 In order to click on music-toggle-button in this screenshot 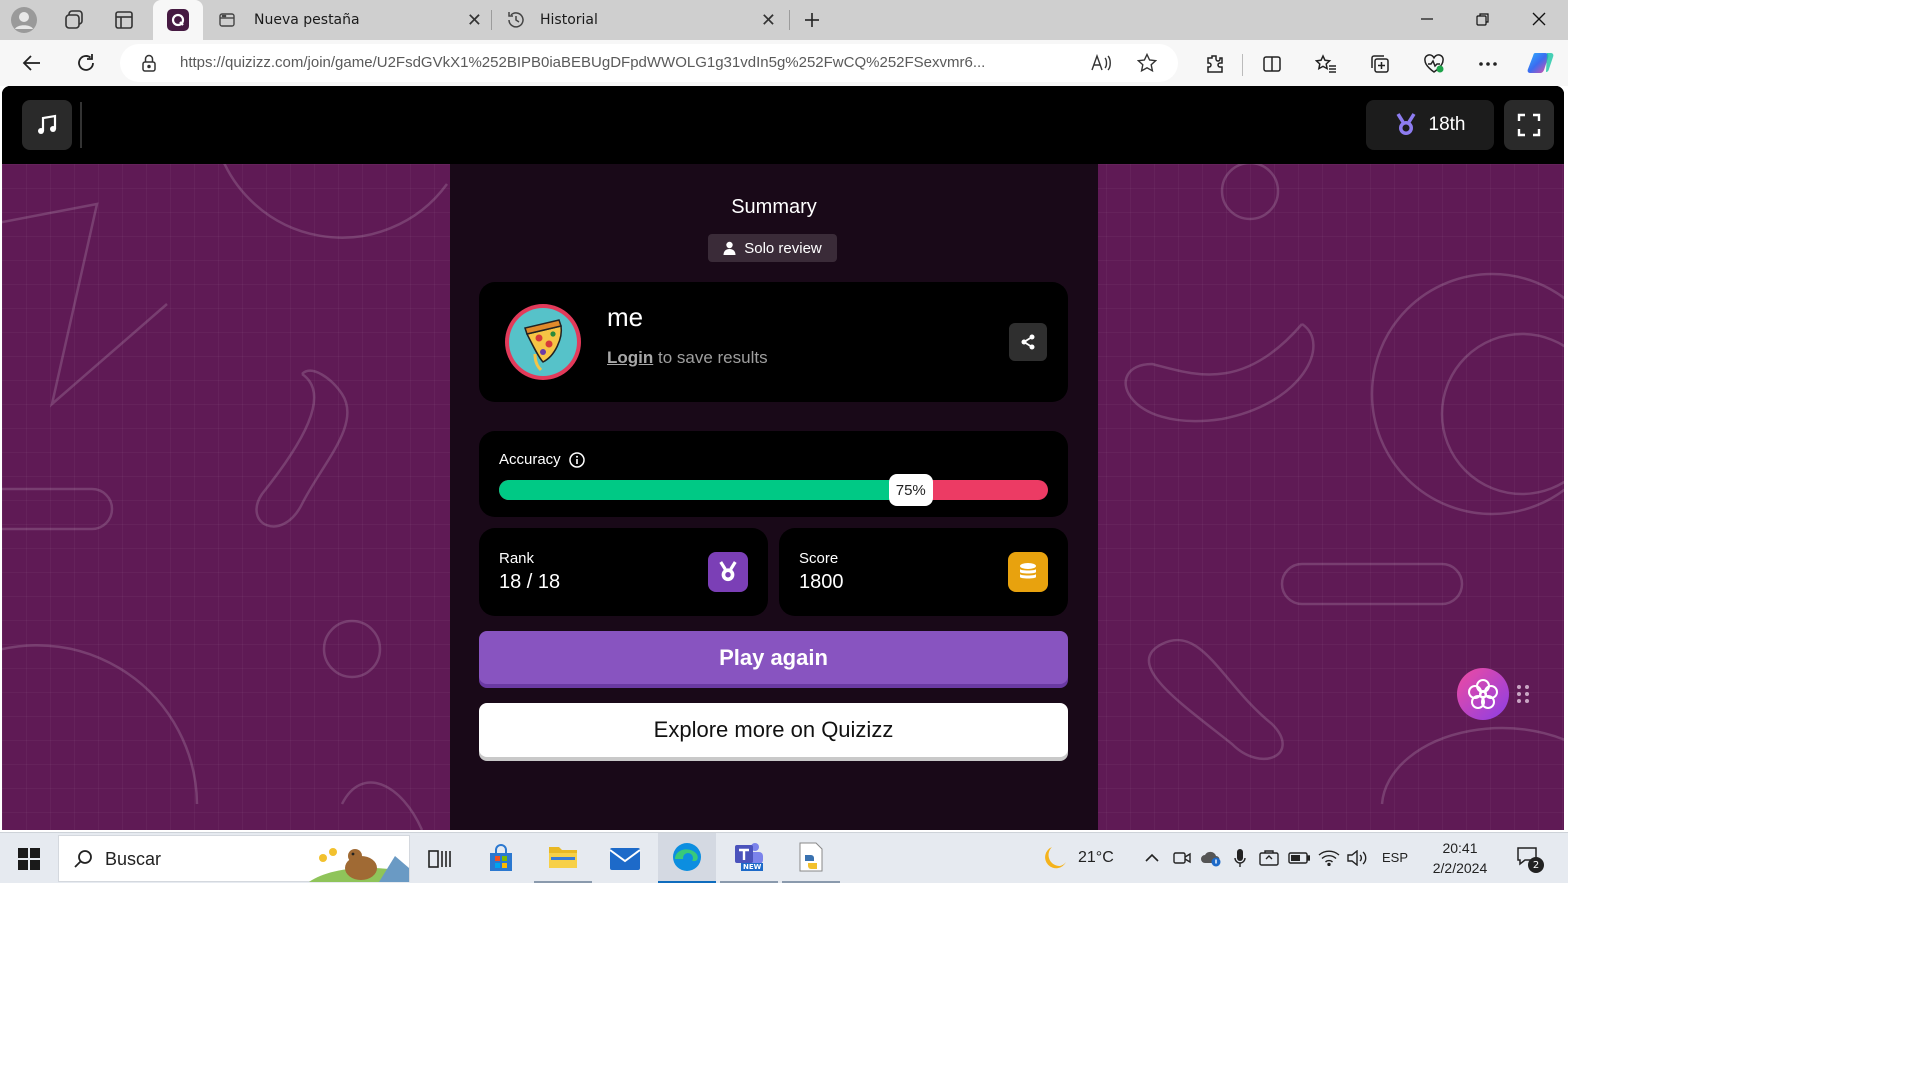, I will do `click(47, 125)`.